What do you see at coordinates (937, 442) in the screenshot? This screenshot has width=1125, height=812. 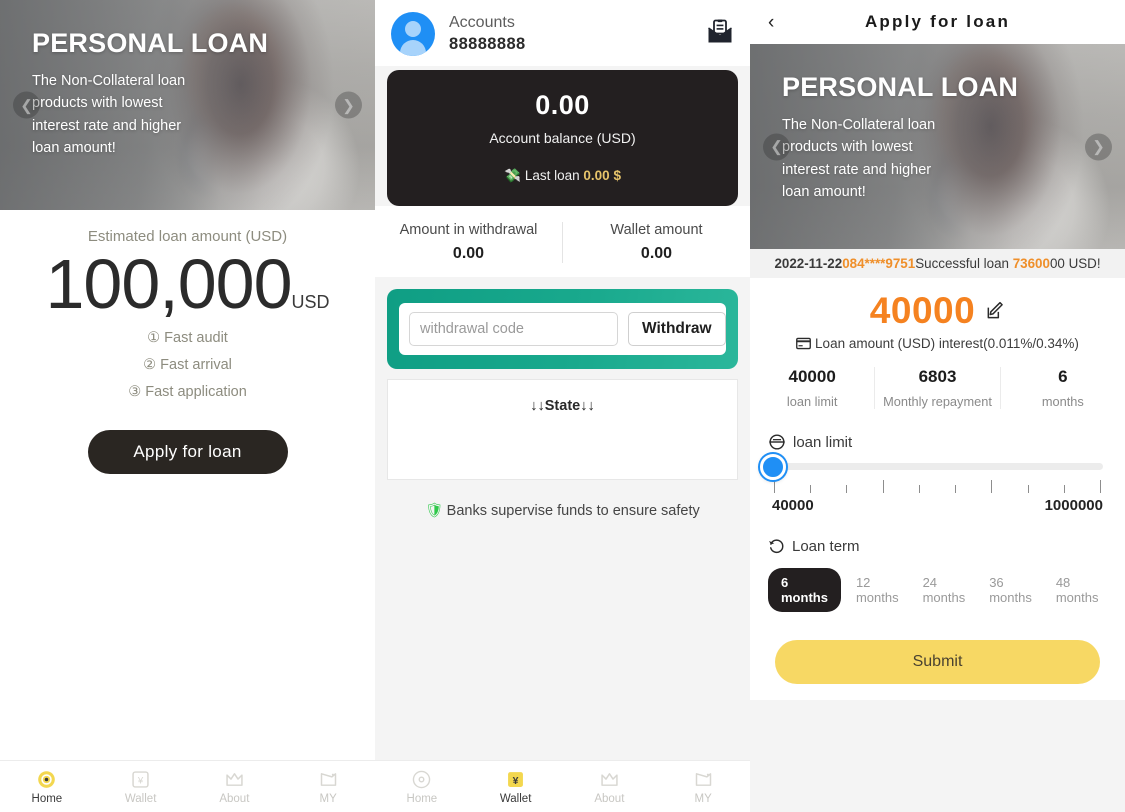 I see `loan-limit-section-title: loan limit` at bounding box center [937, 442].